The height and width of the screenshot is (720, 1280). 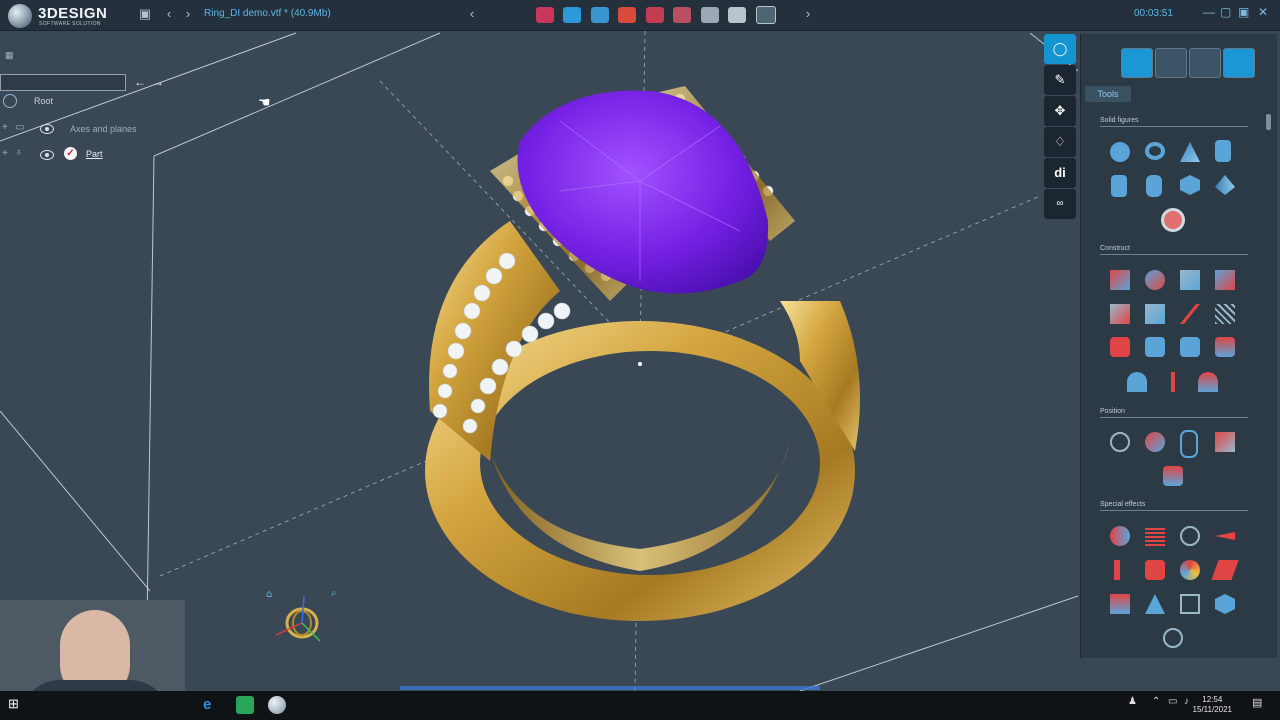 What do you see at coordinates (169, 14) in the screenshot?
I see `undo-icon: ‹` at bounding box center [169, 14].